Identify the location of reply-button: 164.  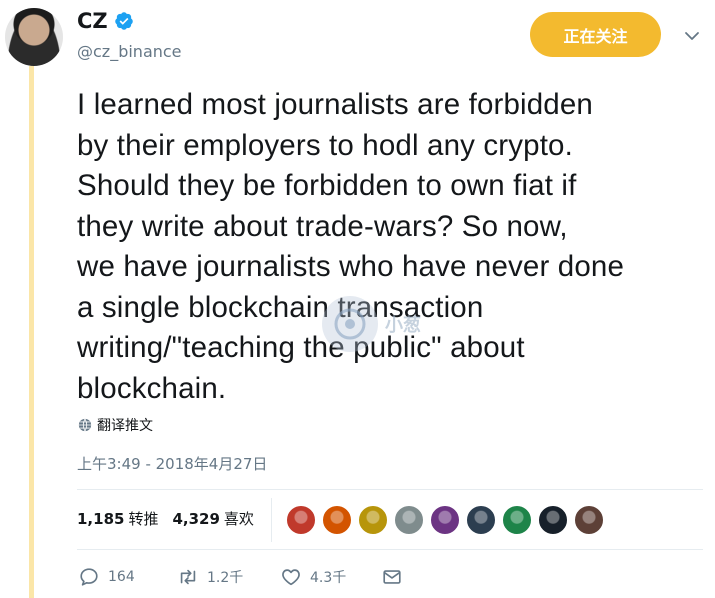
(127, 577).